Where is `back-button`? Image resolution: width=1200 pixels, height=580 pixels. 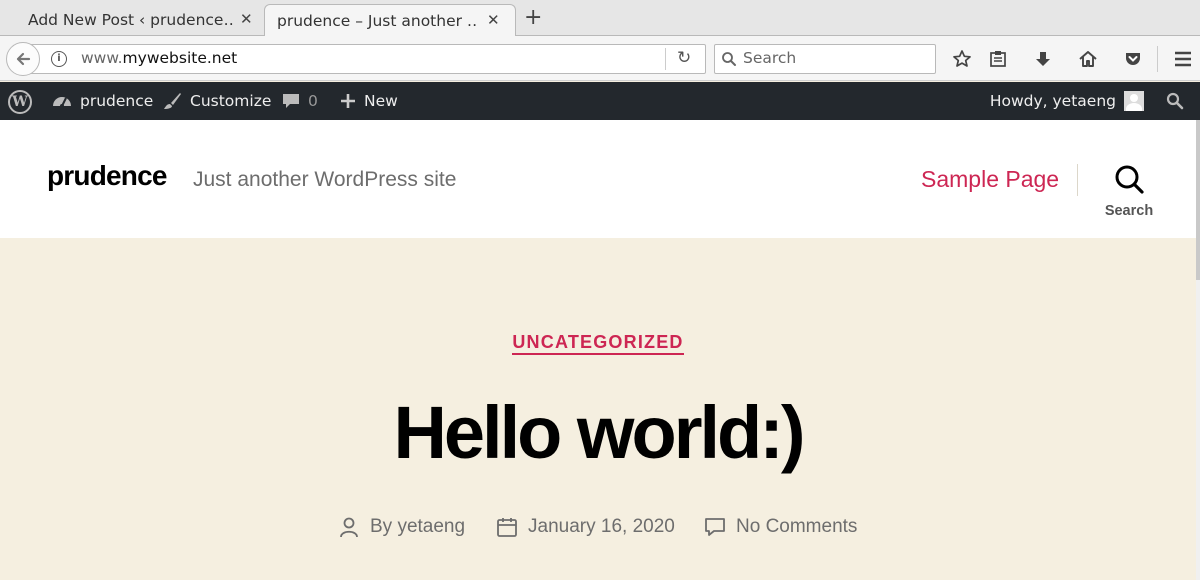 back-button is located at coordinates (23, 59).